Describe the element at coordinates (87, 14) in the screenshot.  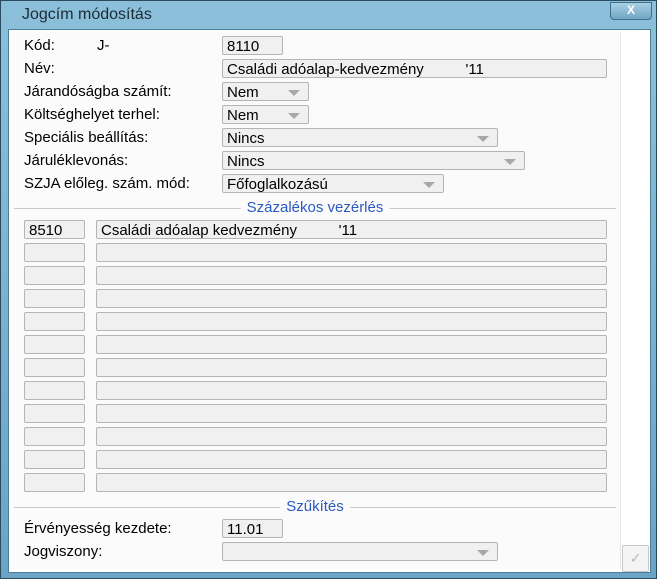
I see `window-title: Jogcím módosítás` at that location.